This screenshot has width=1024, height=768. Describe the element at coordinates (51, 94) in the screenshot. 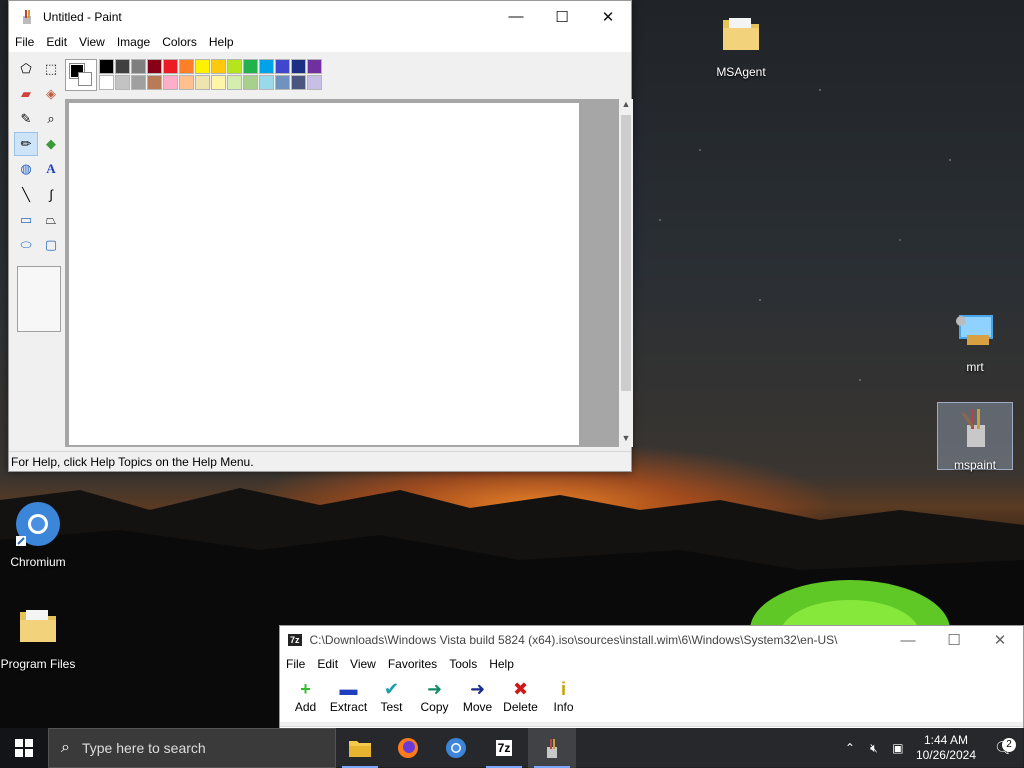

I see `fill-icon: ◈` at that location.